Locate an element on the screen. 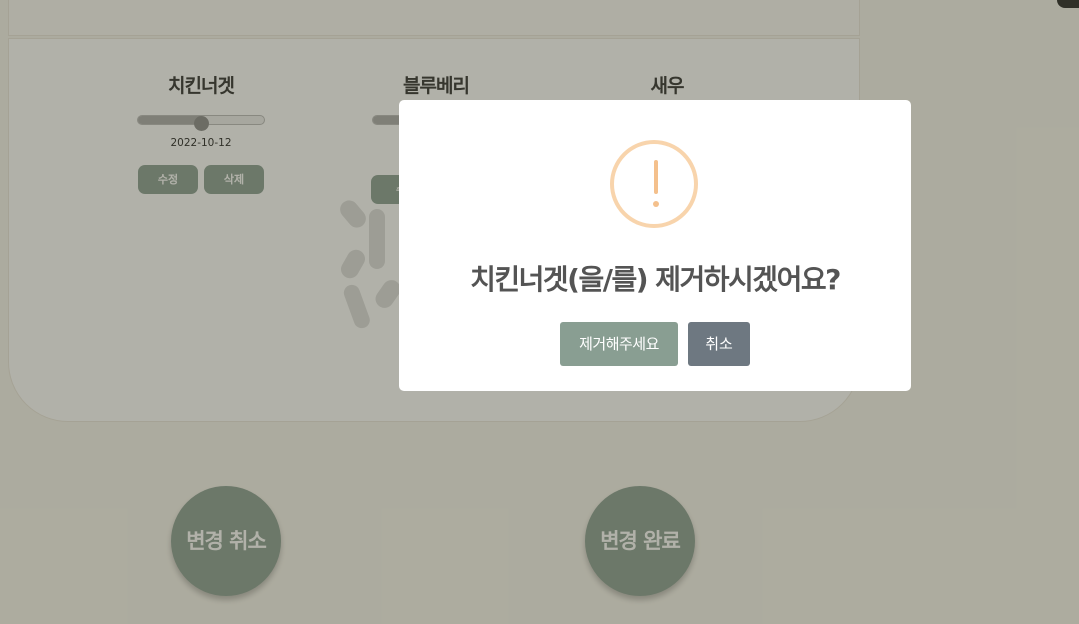 This screenshot has height=624, width=1079. confirm-remove-button: 제거해주세요 is located at coordinates (619, 344).